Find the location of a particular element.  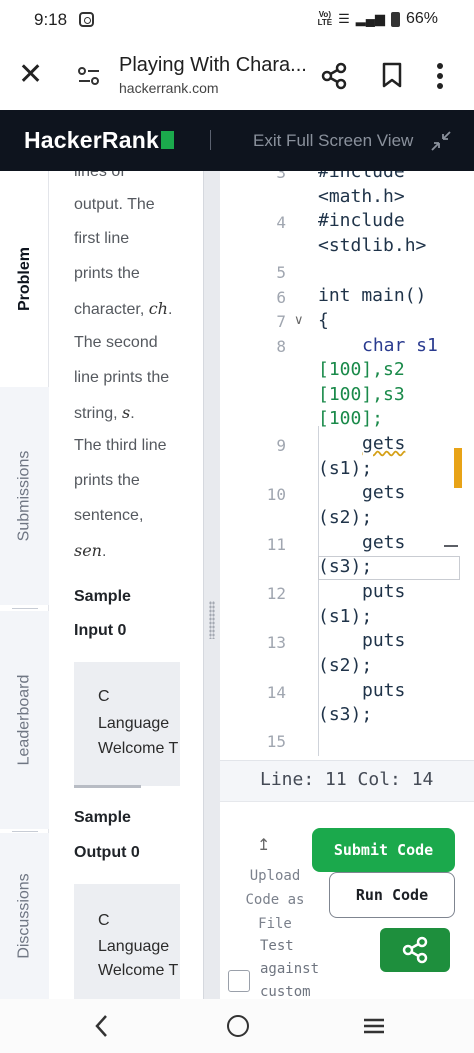

status-bar: 9:18 Vo) LTE ☰ ▂▄▆ 66% is located at coordinates (237, 21).